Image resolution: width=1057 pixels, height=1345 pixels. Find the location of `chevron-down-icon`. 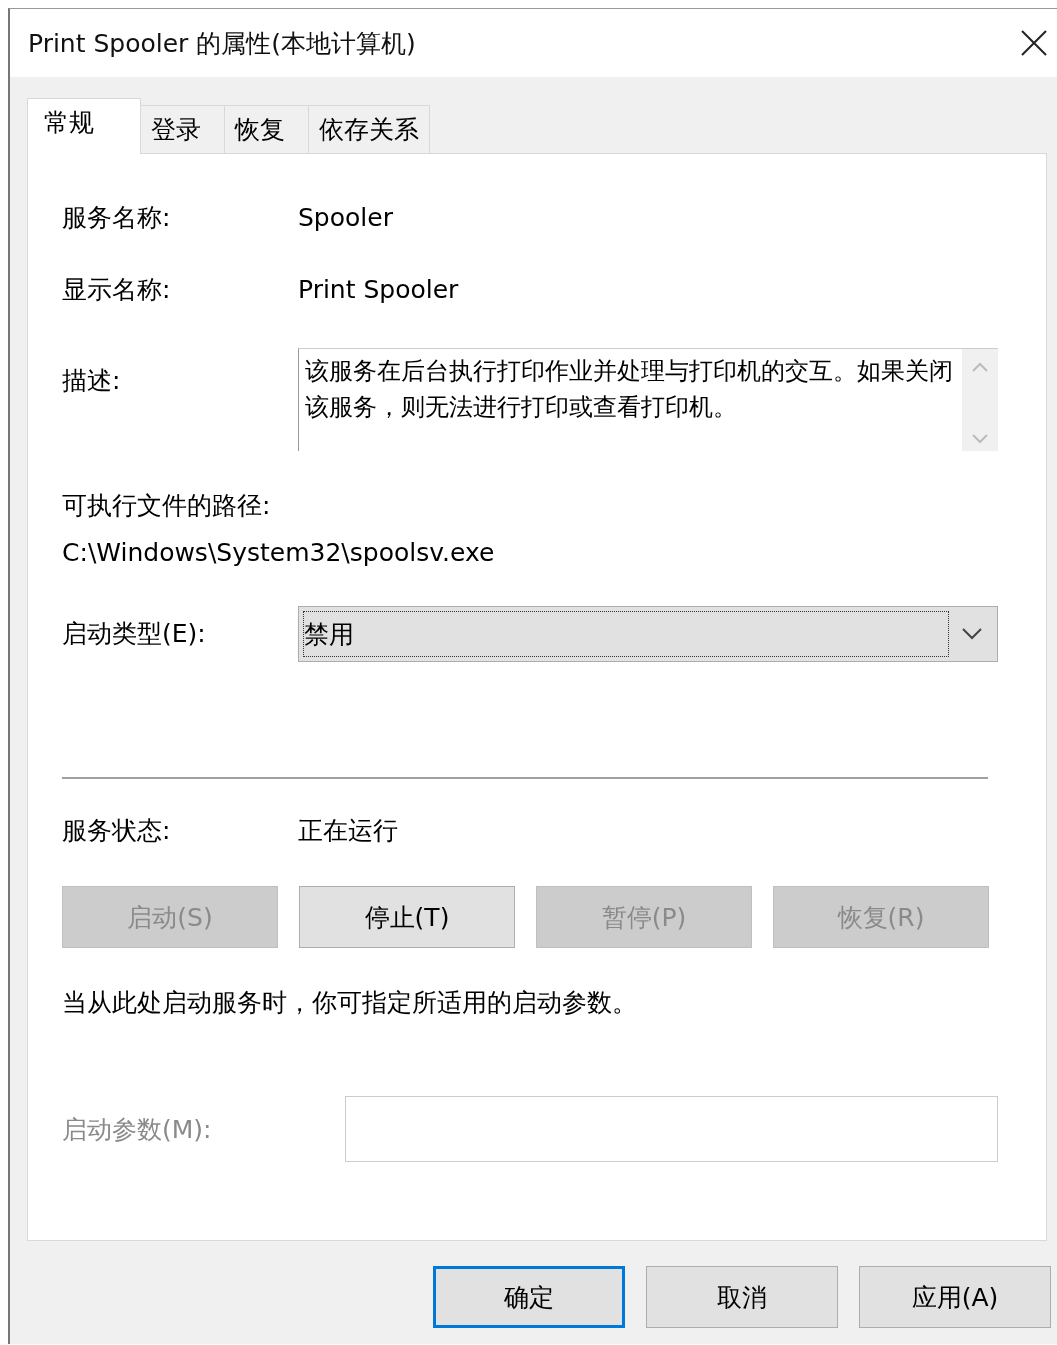

chevron-down-icon is located at coordinates (972, 634).